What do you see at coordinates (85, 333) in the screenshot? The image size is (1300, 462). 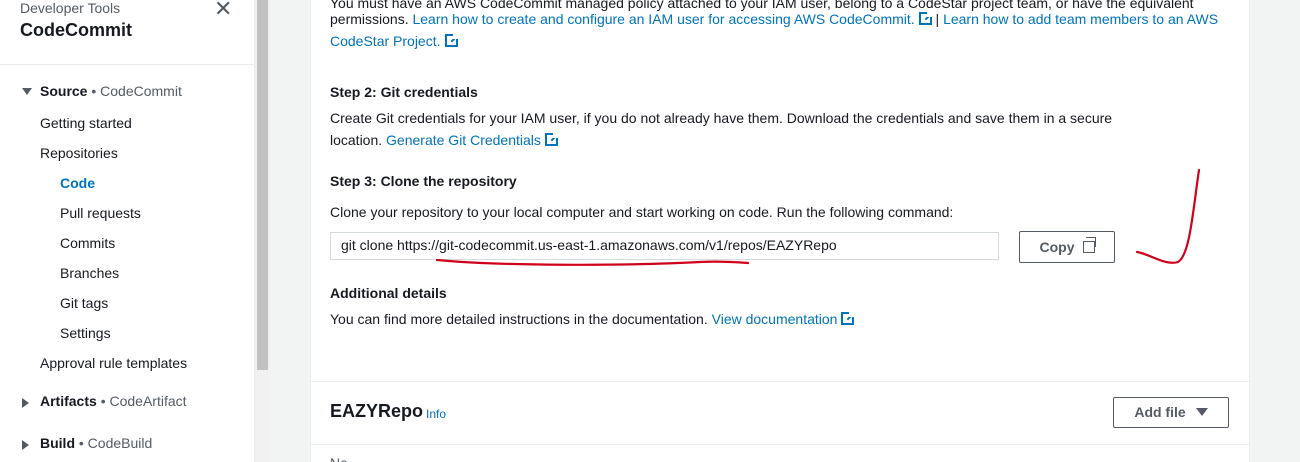 I see `sidebar-item-settings: Settings` at bounding box center [85, 333].